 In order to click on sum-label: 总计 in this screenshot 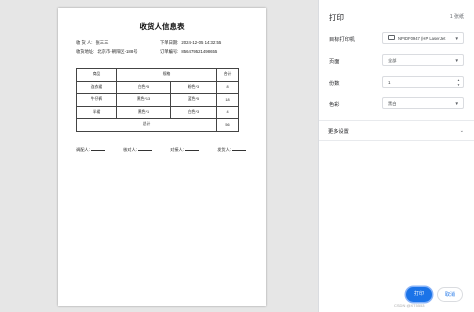, I will do `click(146, 125)`.